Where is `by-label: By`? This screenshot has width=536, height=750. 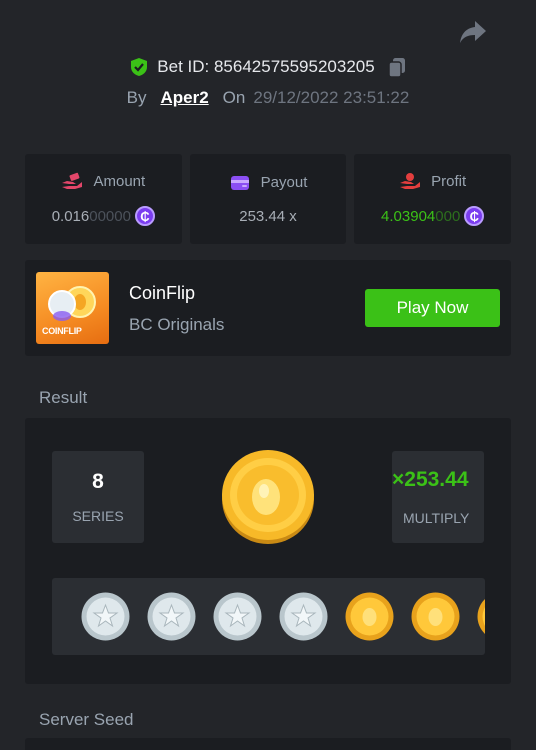
by-label: By is located at coordinates (136, 97).